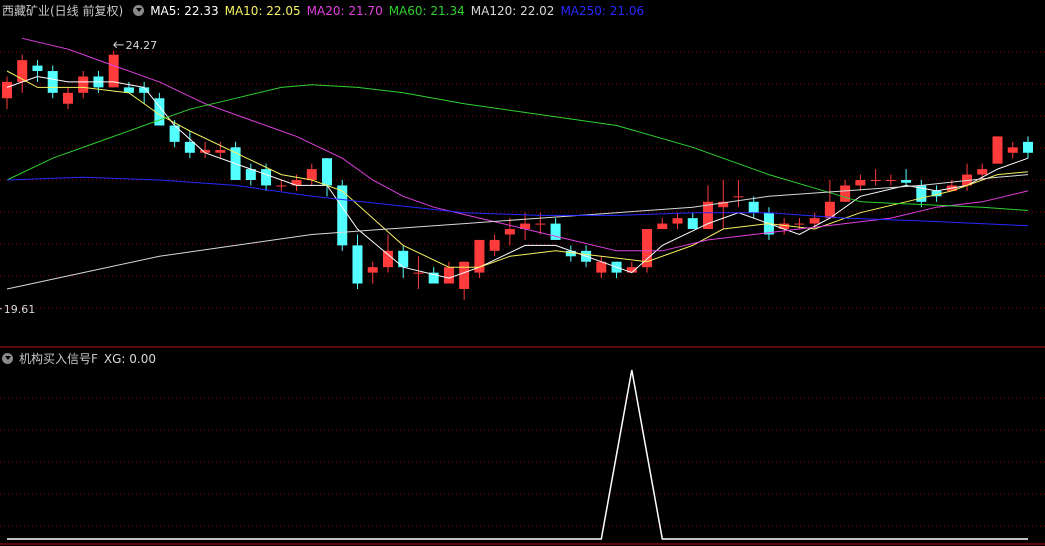  I want to click on low-price-label: 19.61, so click(19, 309).